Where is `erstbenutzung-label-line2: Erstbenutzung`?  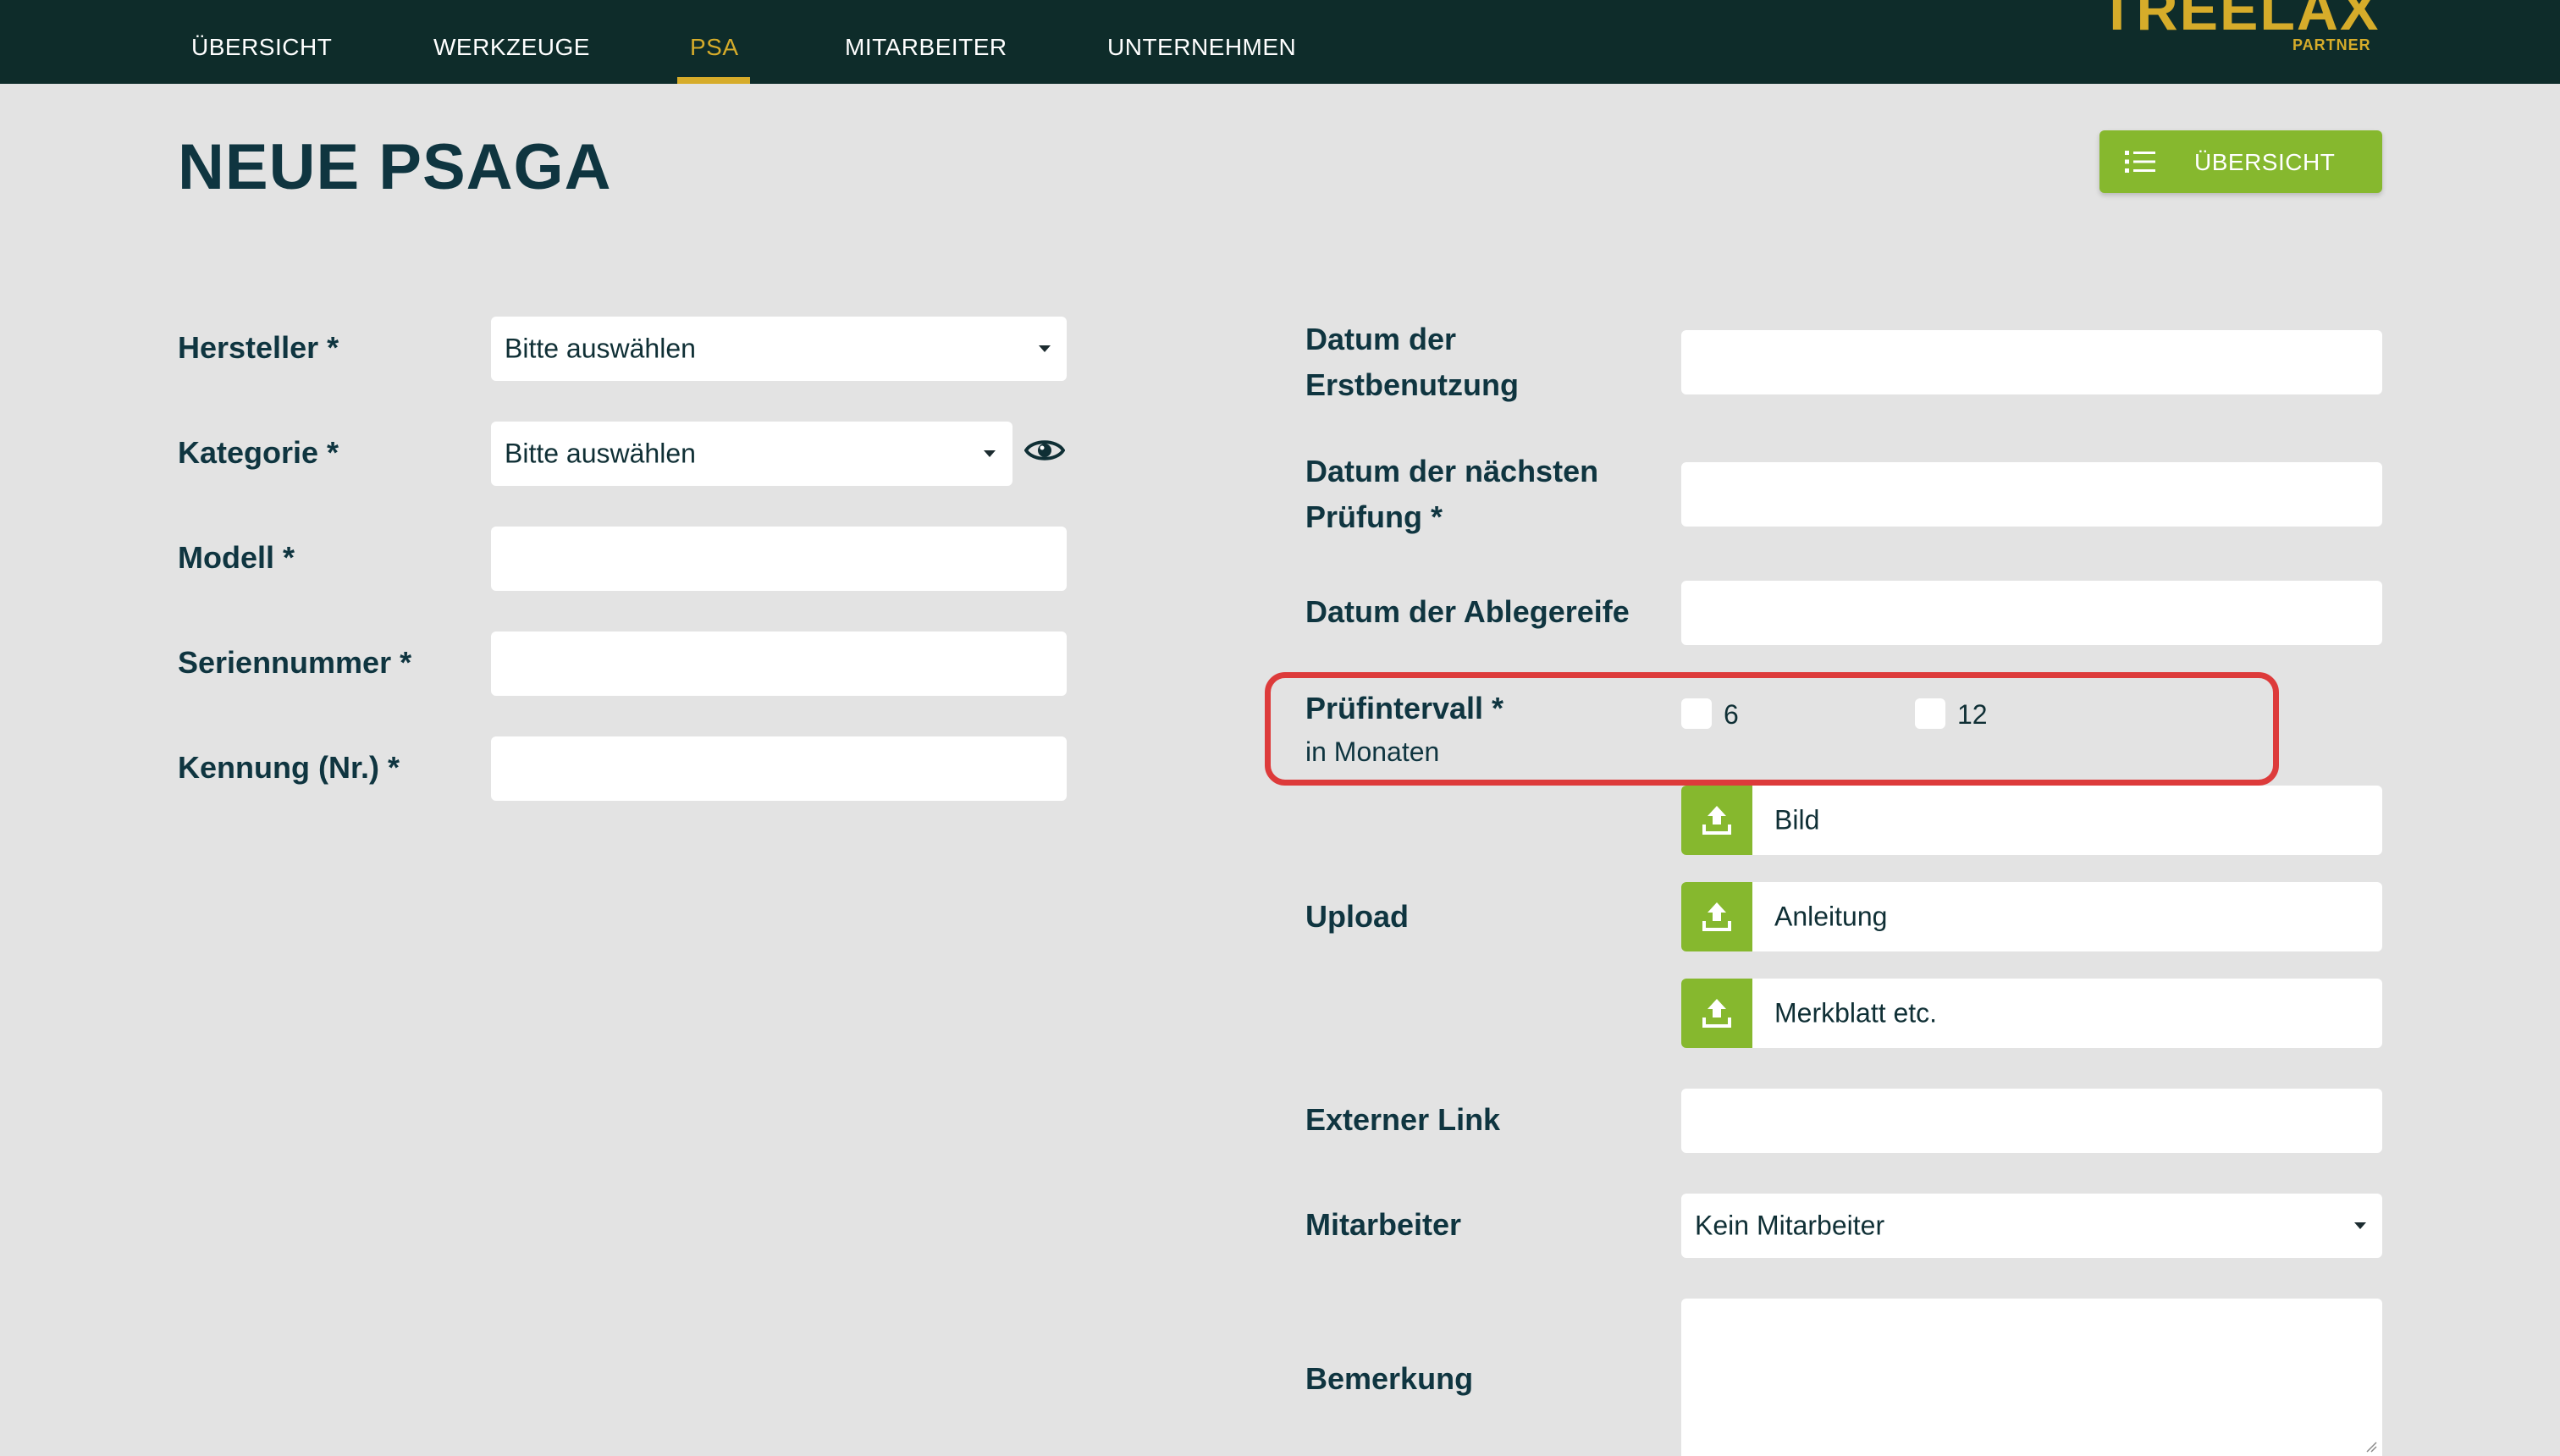
erstbenutzung-label-line2: Erstbenutzung is located at coordinates (1412, 385).